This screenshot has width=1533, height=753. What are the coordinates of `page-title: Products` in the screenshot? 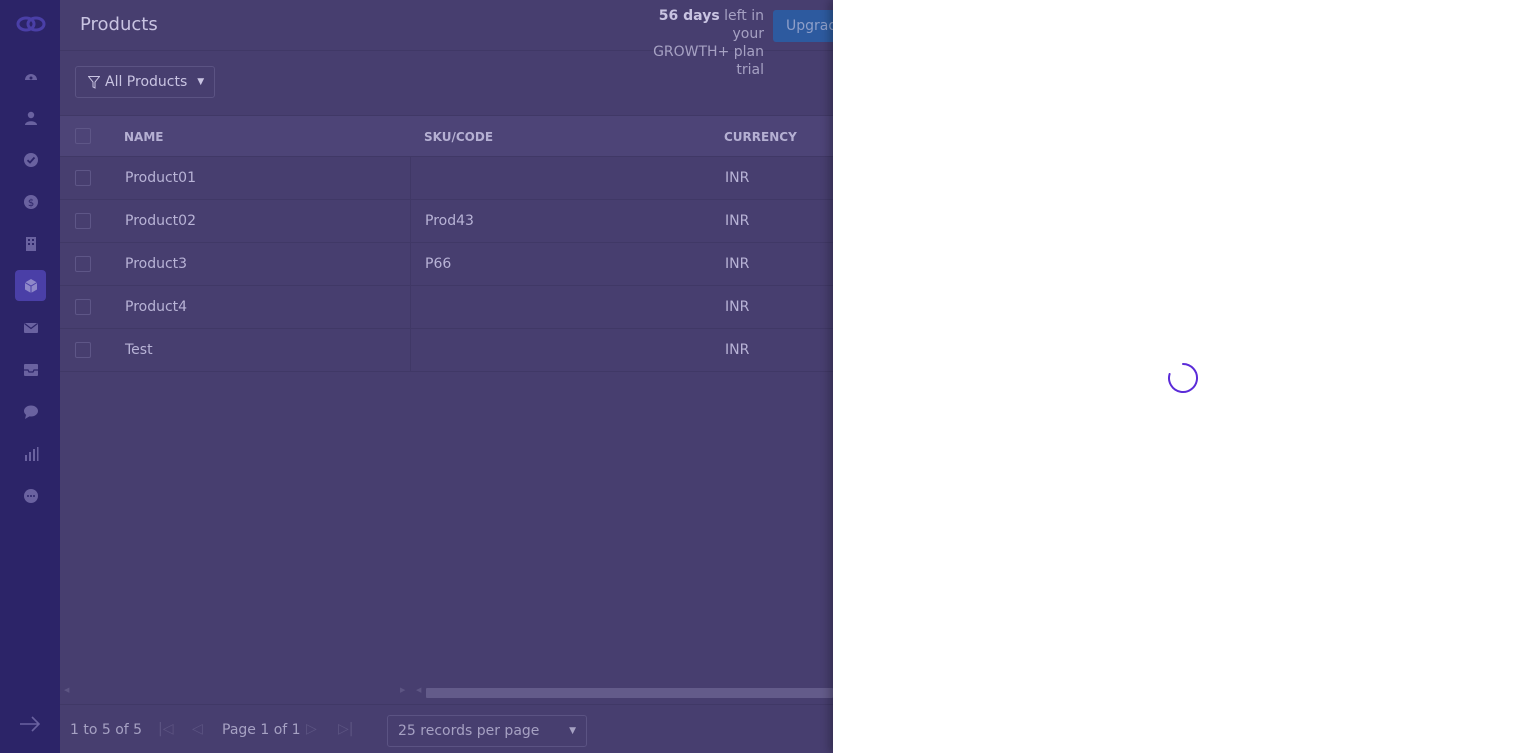 It's located at (119, 24).